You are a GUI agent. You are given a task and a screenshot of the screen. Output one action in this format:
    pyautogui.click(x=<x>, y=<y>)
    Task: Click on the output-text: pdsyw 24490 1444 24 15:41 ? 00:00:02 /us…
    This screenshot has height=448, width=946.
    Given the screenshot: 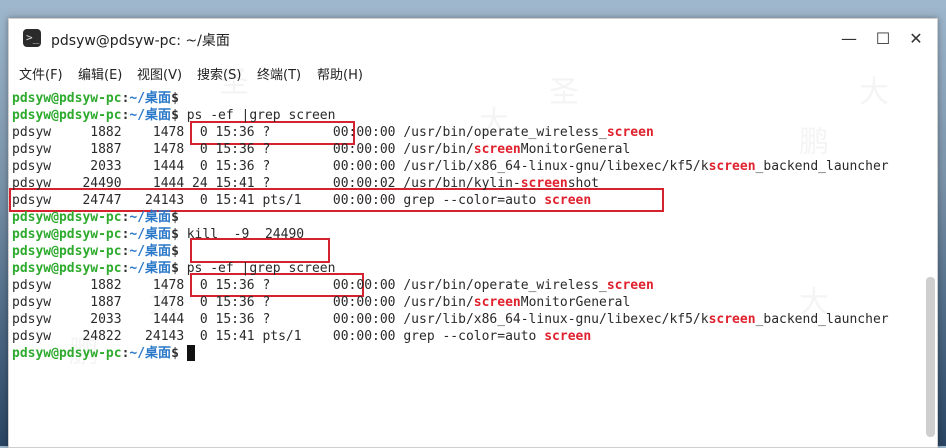 What is the action you would take?
    pyautogui.click(x=266, y=183)
    